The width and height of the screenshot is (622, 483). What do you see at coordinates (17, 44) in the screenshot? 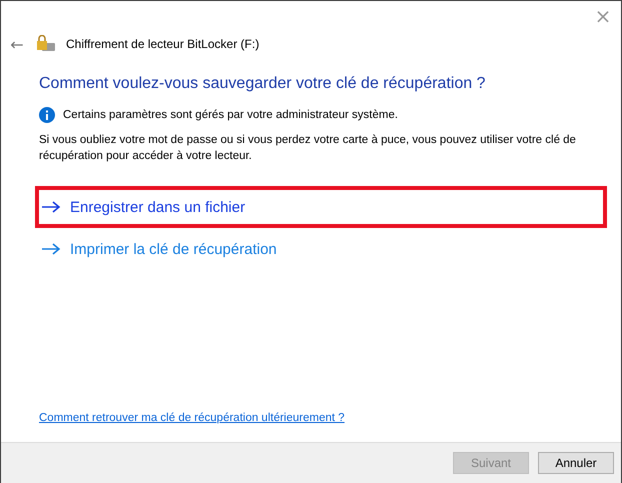
I see `back-button: ←` at bounding box center [17, 44].